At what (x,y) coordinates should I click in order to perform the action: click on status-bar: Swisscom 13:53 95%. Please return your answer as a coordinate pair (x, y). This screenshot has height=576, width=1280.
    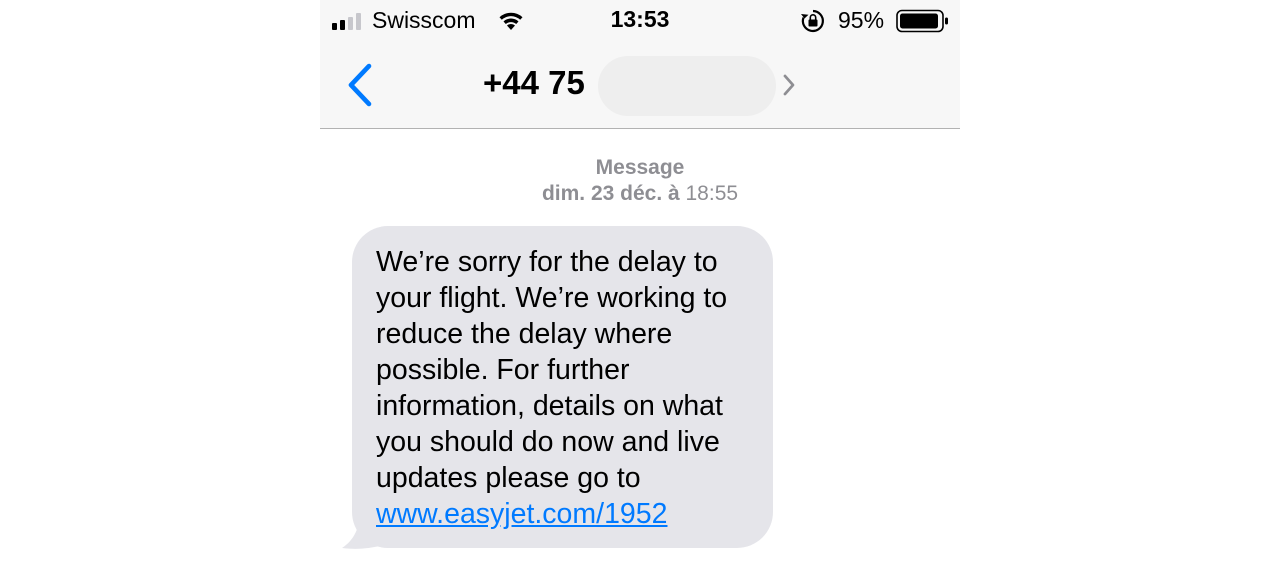
    Looking at the image, I should click on (640, 20).